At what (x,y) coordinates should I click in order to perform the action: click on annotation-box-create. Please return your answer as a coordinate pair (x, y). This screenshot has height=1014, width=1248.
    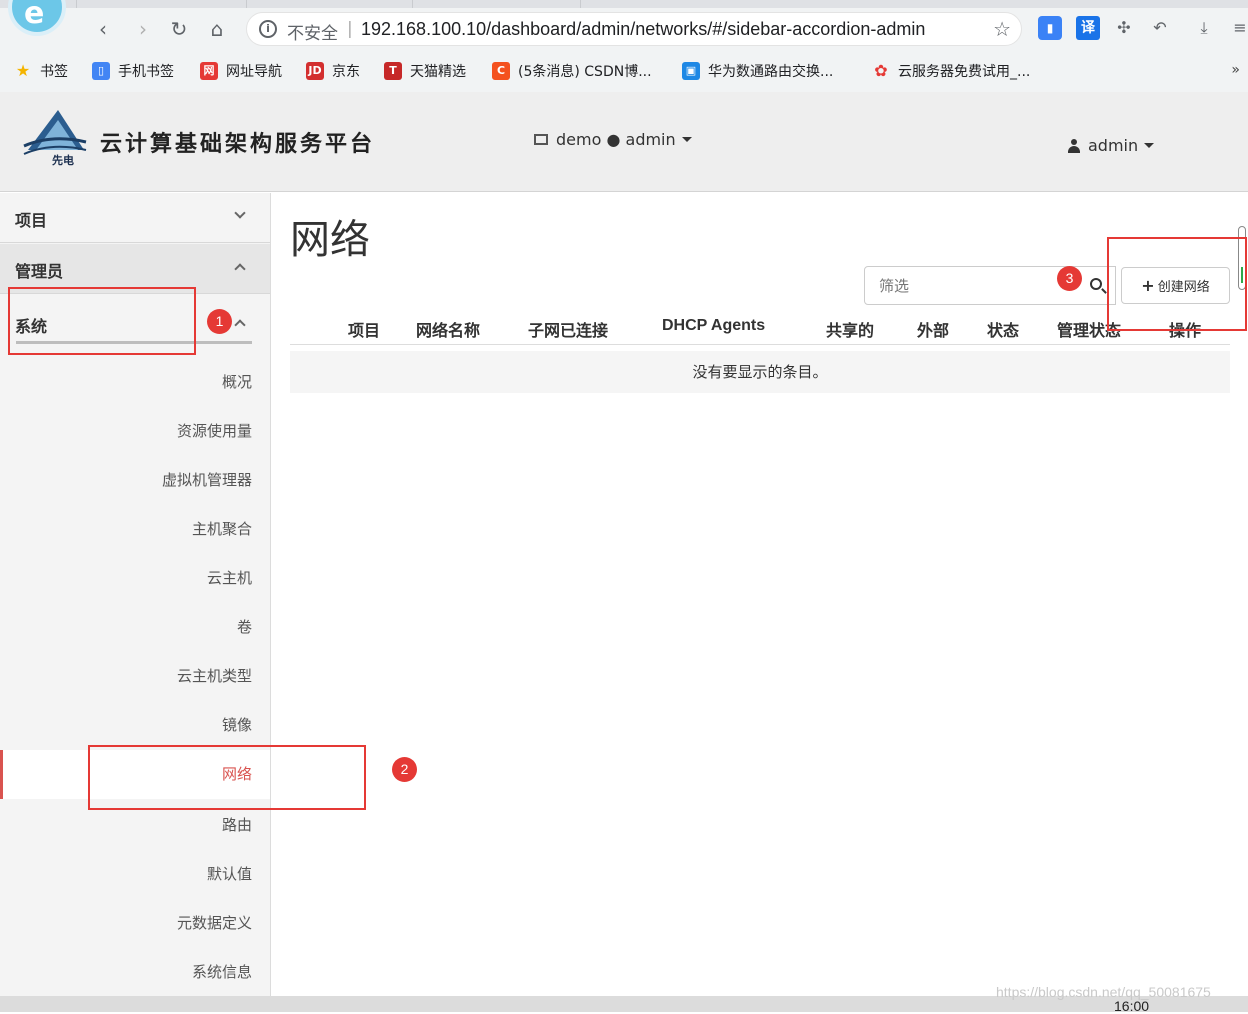
    Looking at the image, I should click on (1177, 284).